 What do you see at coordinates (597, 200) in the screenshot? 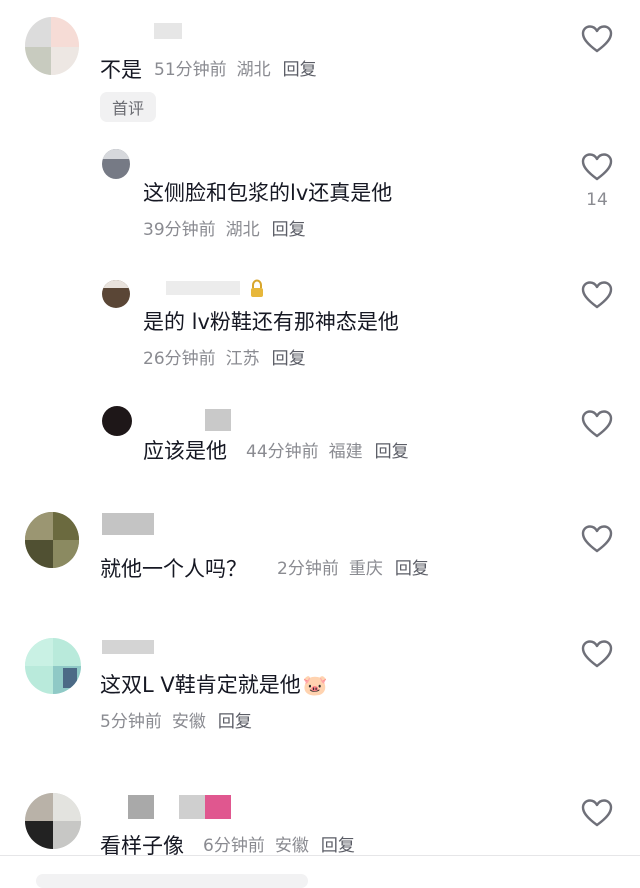
I see `like-count: 14` at bounding box center [597, 200].